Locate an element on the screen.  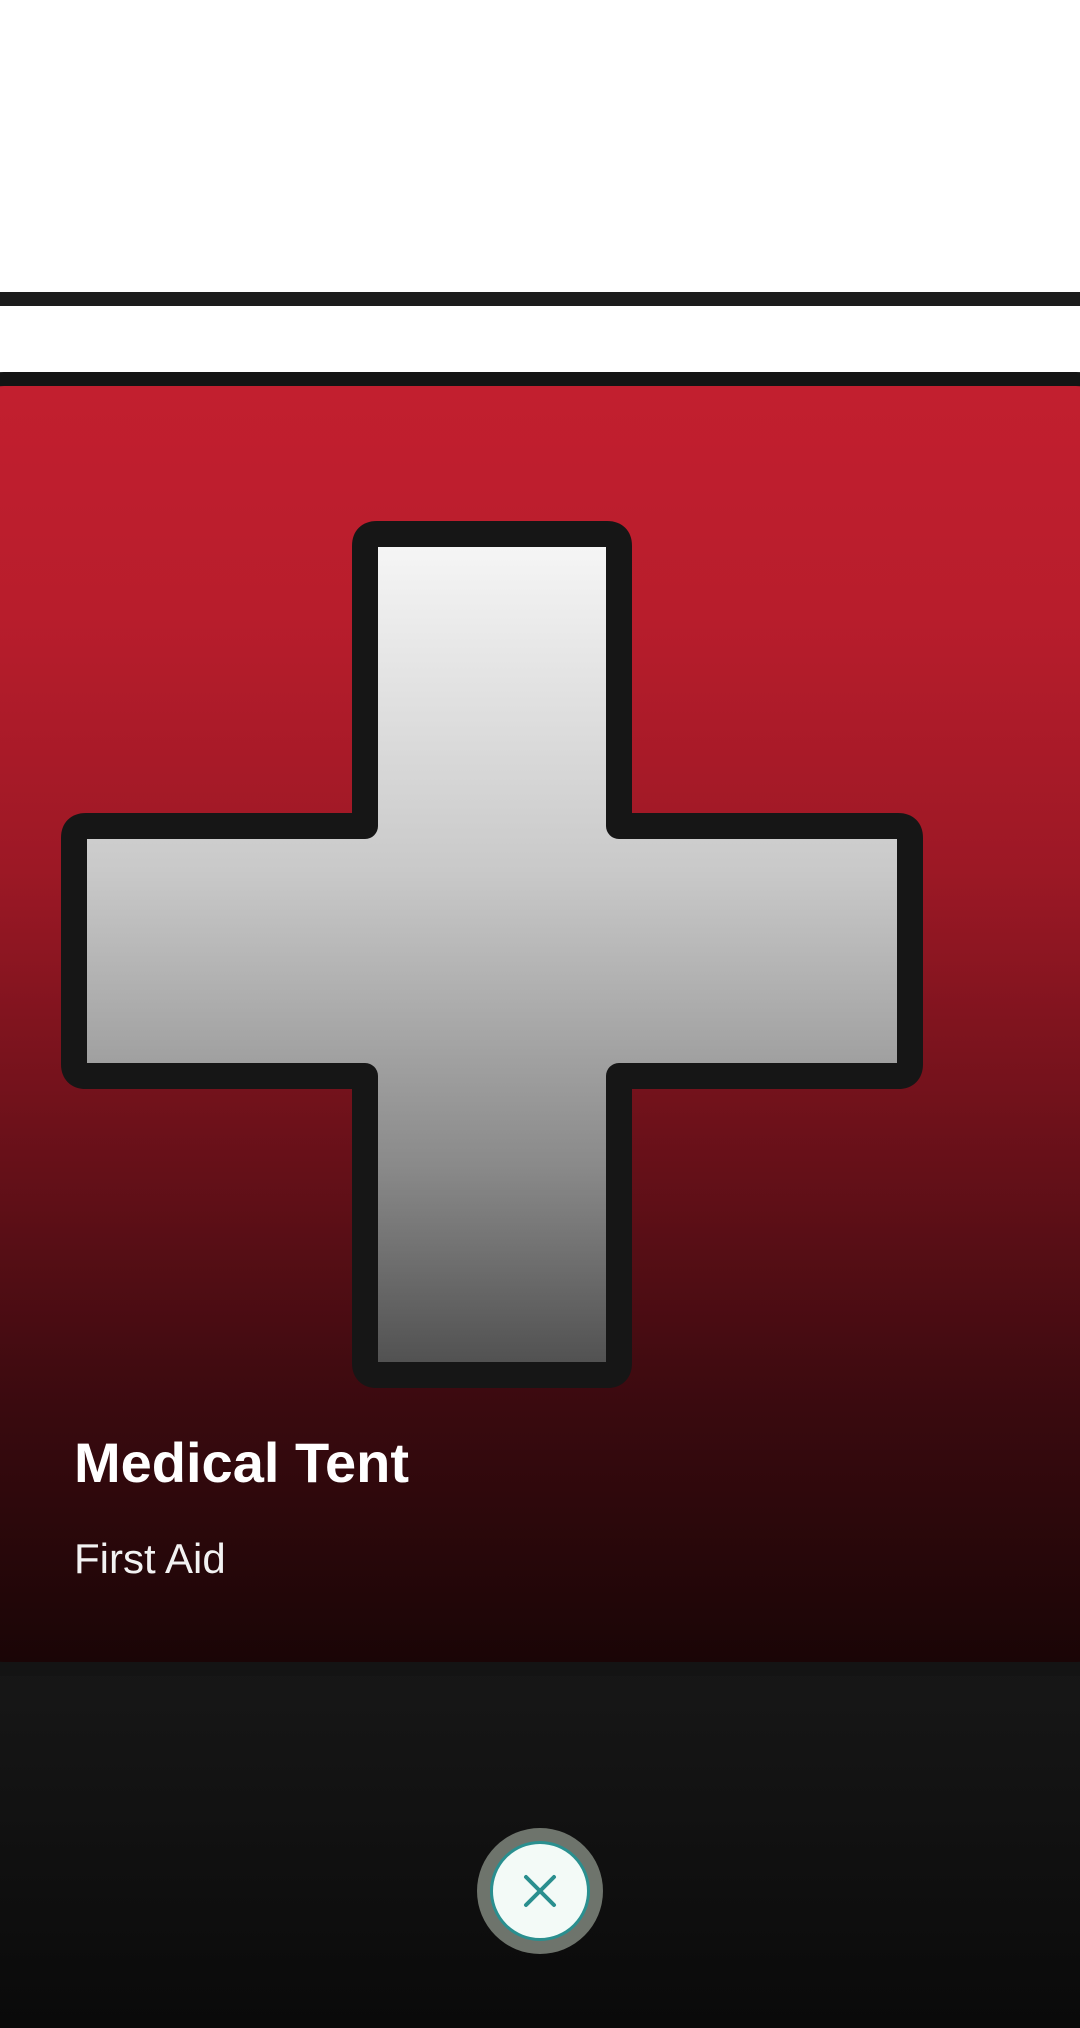
card-title: Medical Tent is located at coordinates (242, 1462).